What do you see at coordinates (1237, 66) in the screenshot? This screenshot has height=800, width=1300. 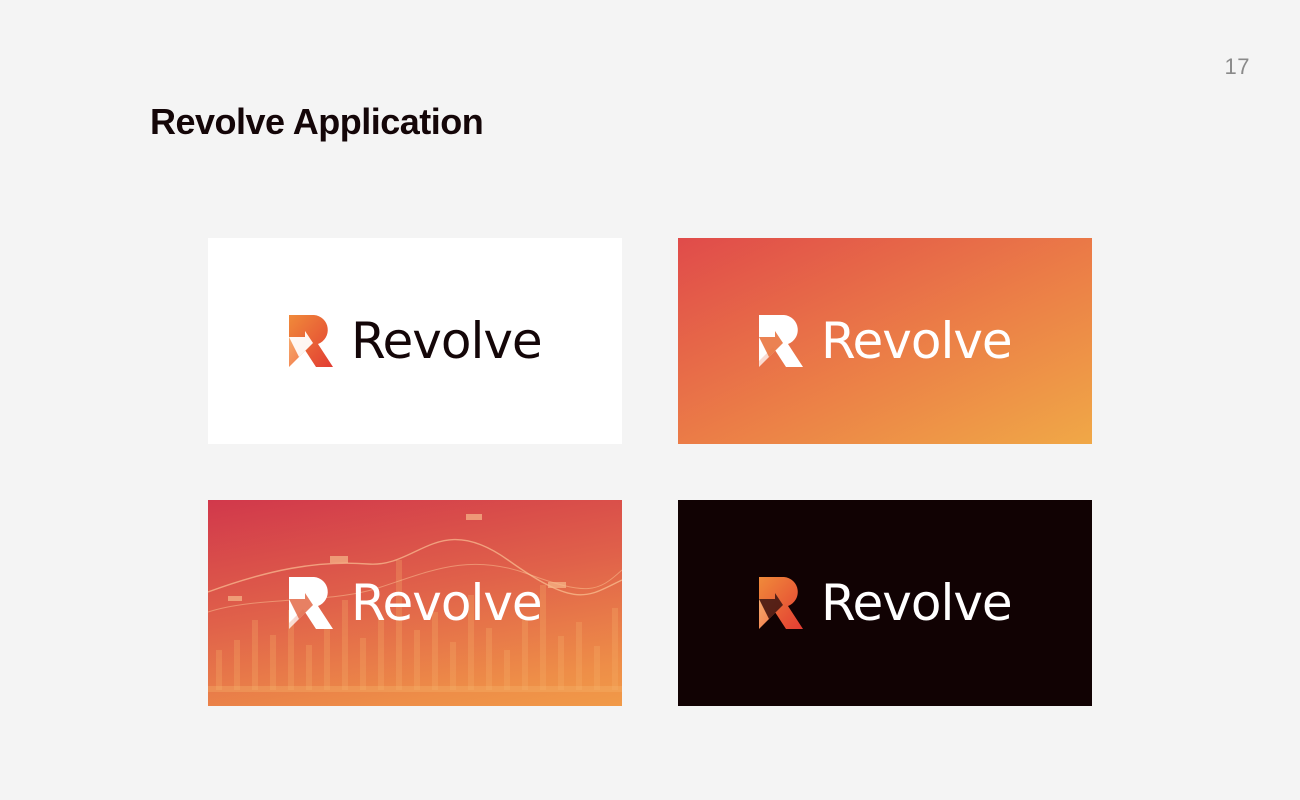 I see `page-number: 17` at bounding box center [1237, 66].